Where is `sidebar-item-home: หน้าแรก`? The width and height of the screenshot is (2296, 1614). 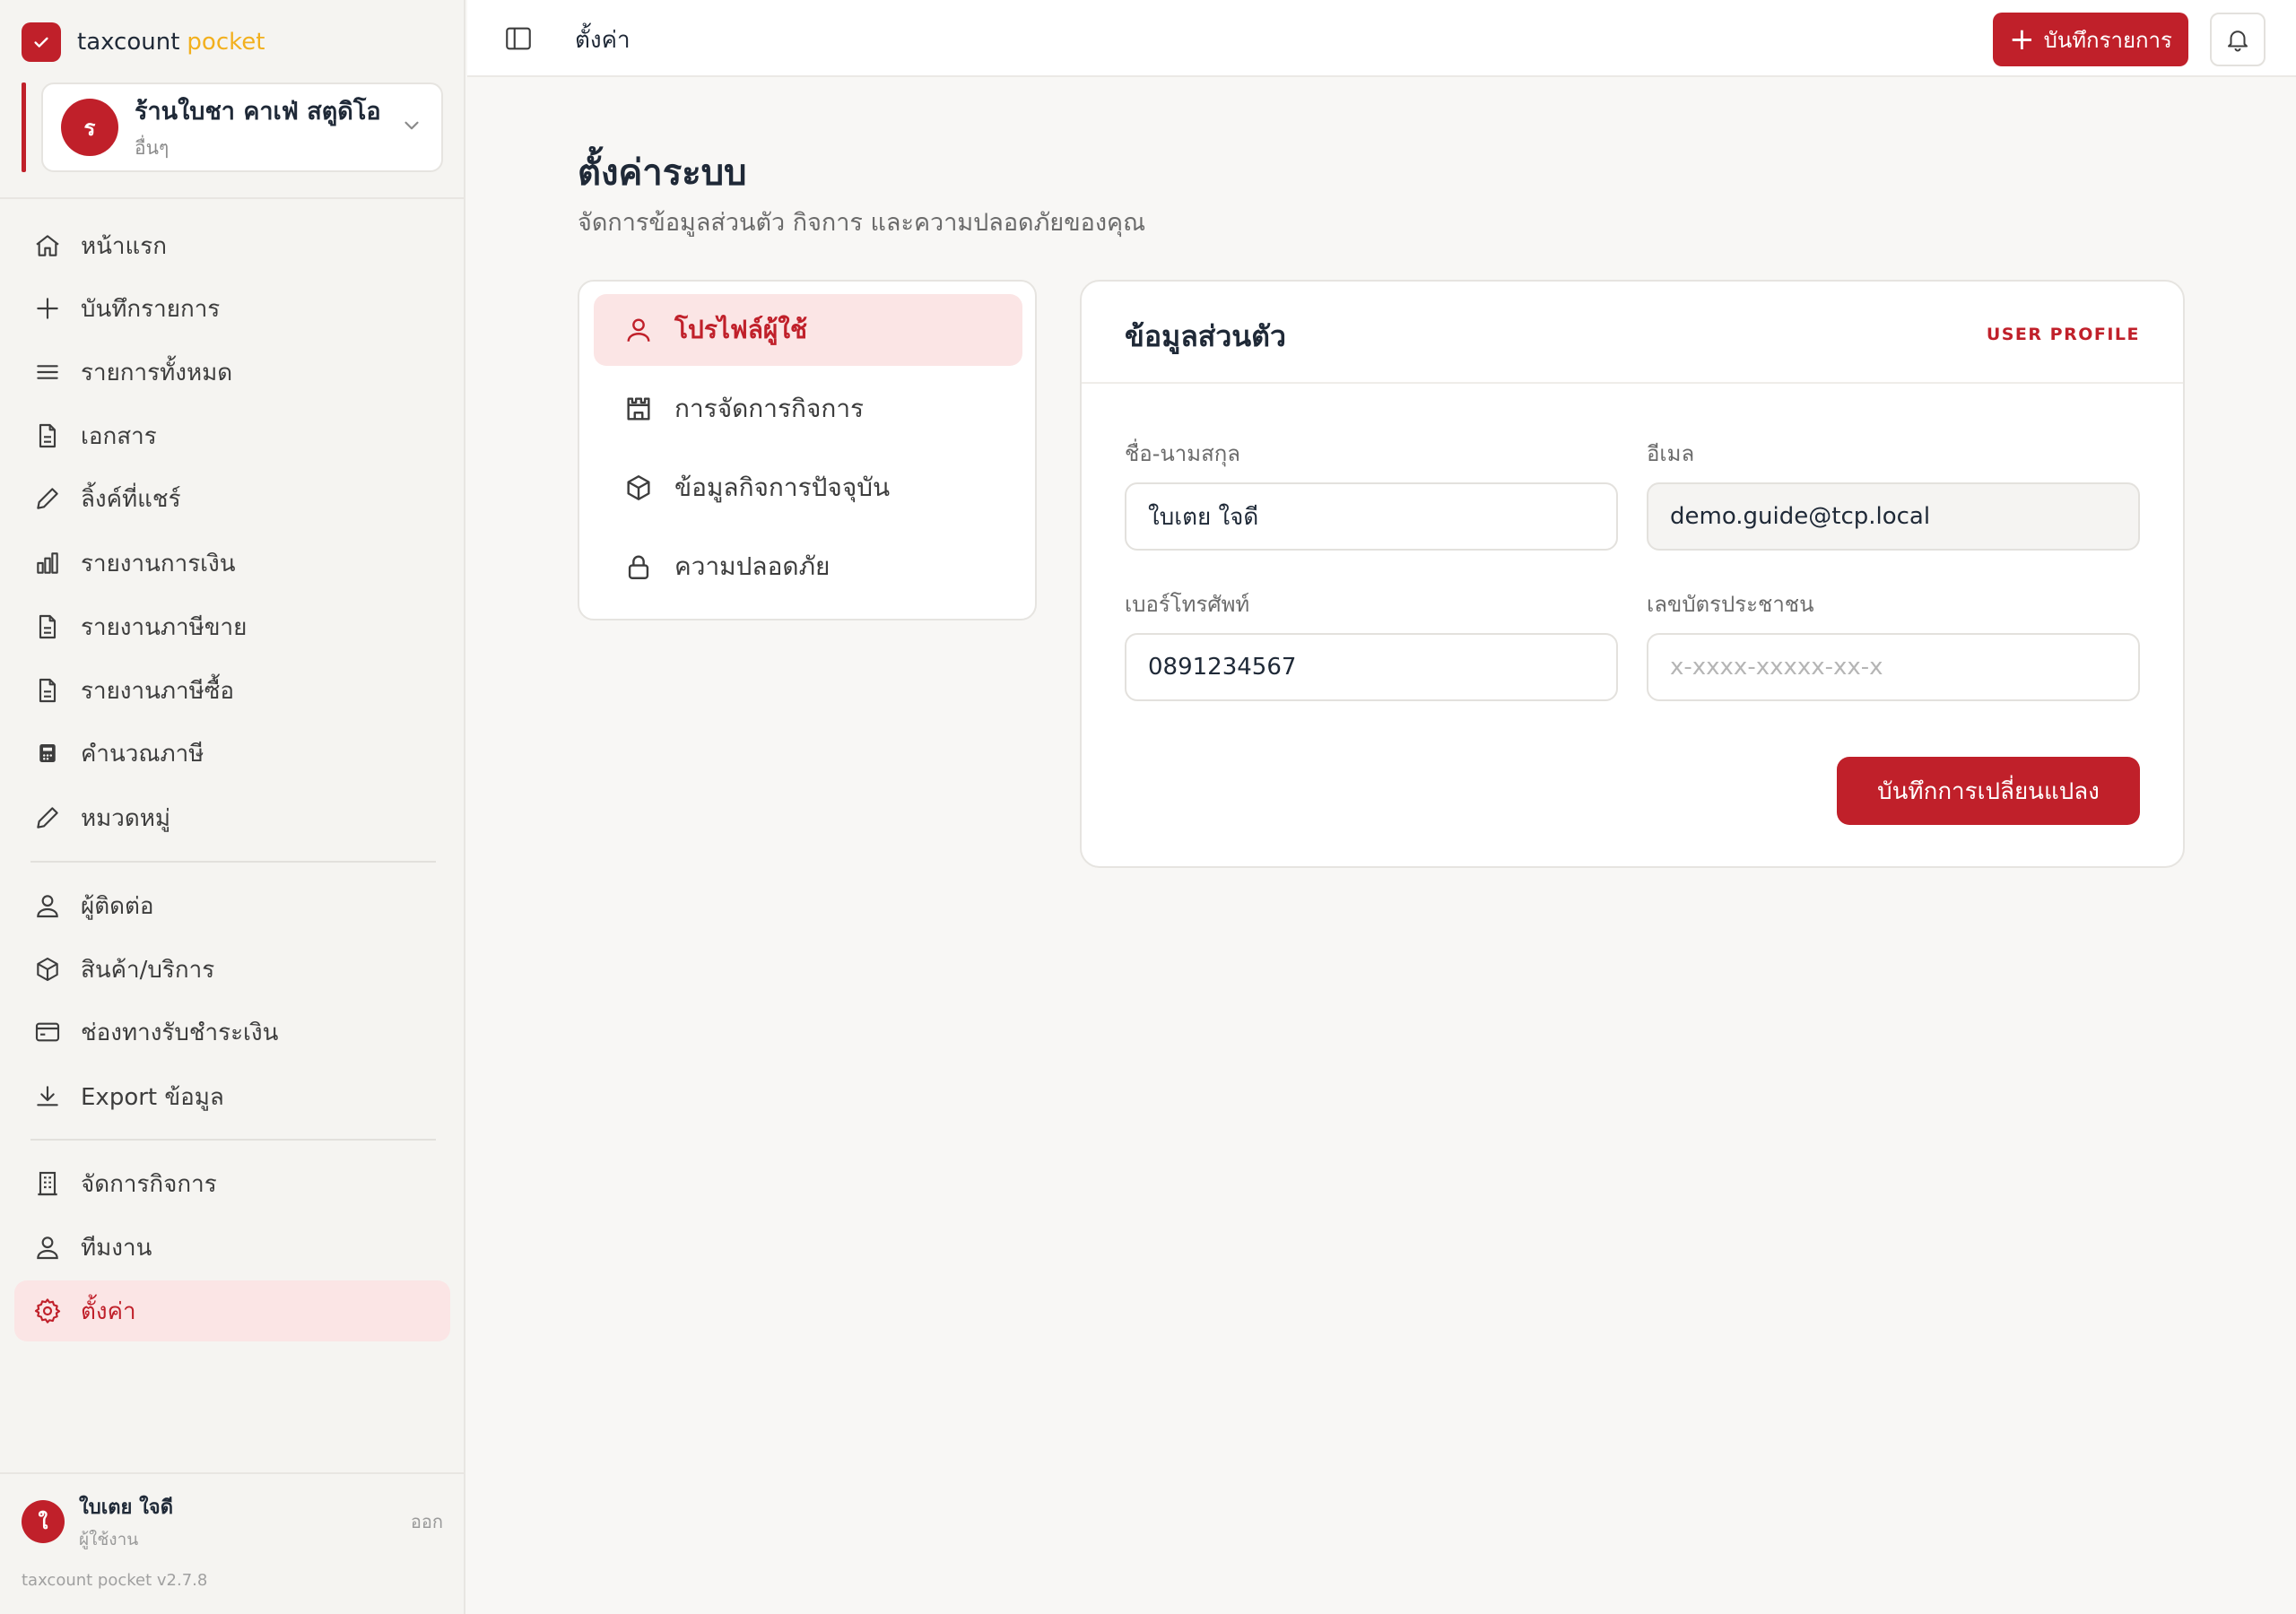 sidebar-item-home: หน้าแรก is located at coordinates (232, 245).